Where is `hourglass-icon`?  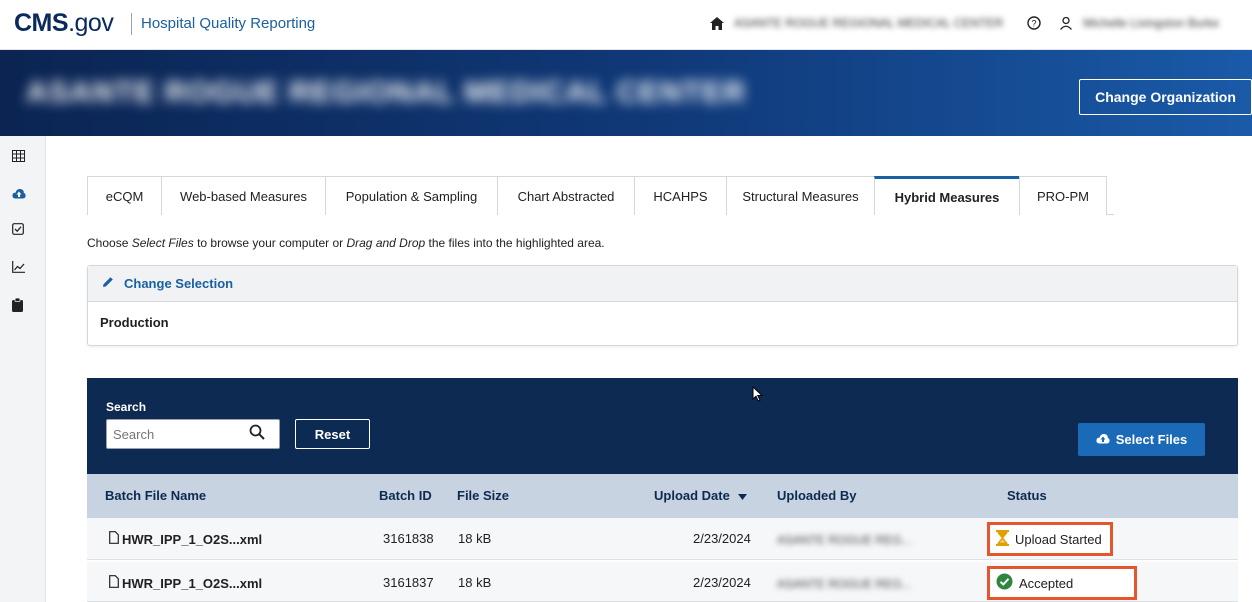
hourglass-icon is located at coordinates (1002, 539).